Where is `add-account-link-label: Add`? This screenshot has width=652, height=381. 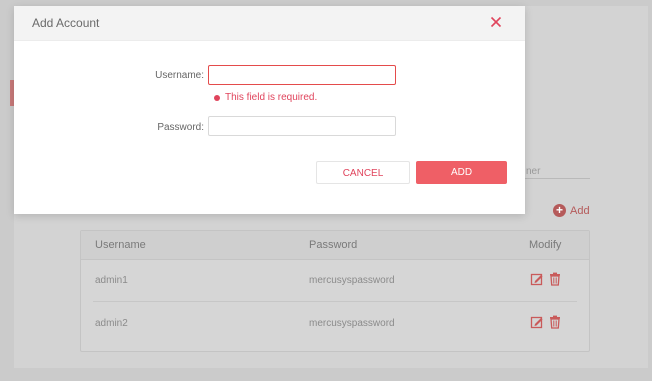 add-account-link-label: Add is located at coordinates (580, 210).